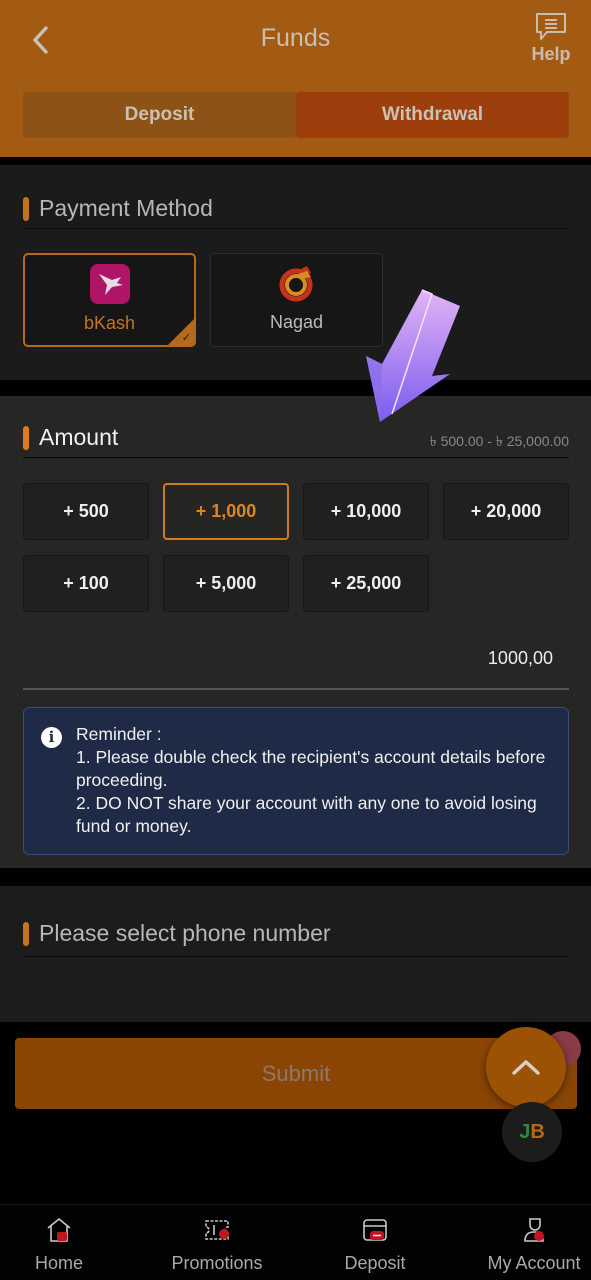 The image size is (591, 1280). What do you see at coordinates (186, 338) in the screenshot?
I see `checkmark-icon: ✓` at bounding box center [186, 338].